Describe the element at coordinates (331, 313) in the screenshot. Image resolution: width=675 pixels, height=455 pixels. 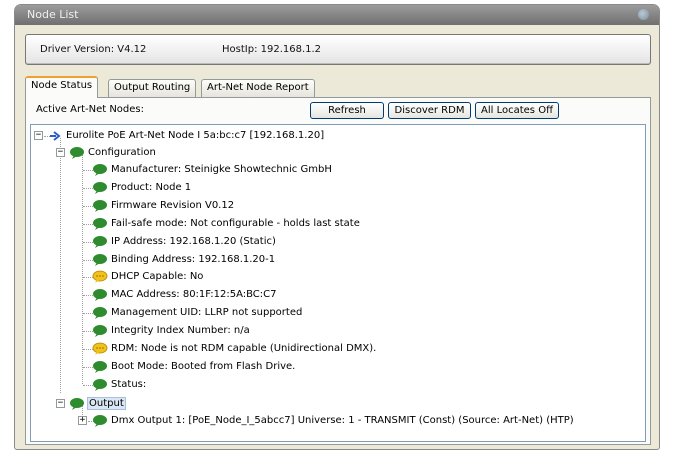
I see `tree-node-config-item: Management UID: LLRP not supported` at that location.